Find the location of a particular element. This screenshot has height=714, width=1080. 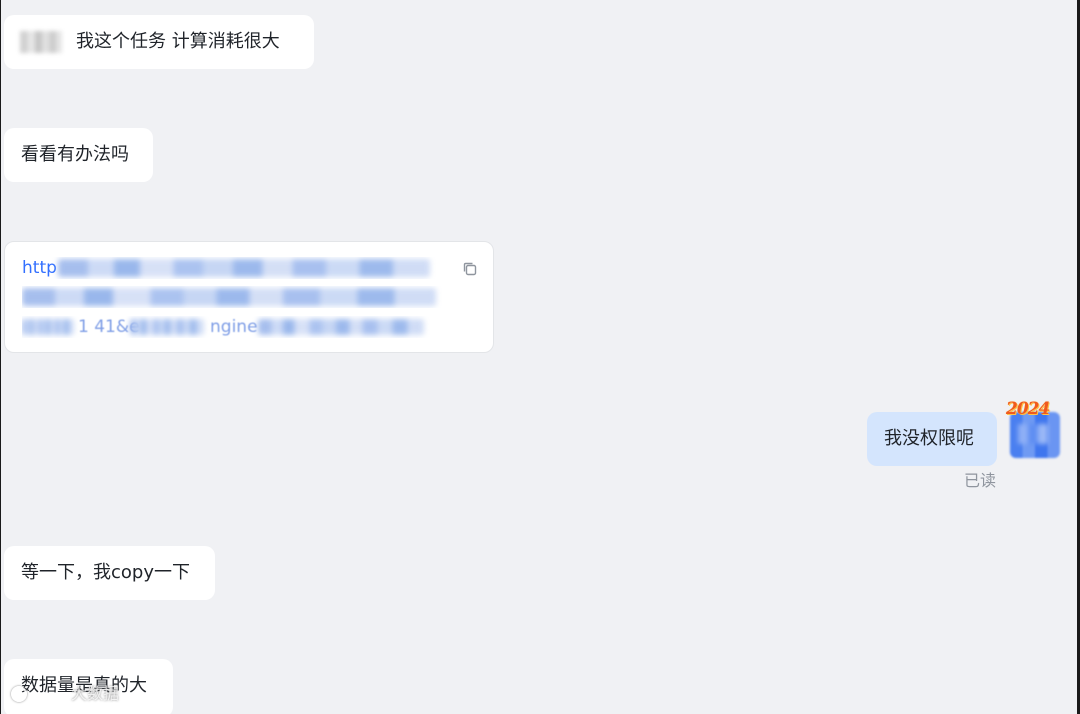

mention-name-blurred is located at coordinates (41, 42).